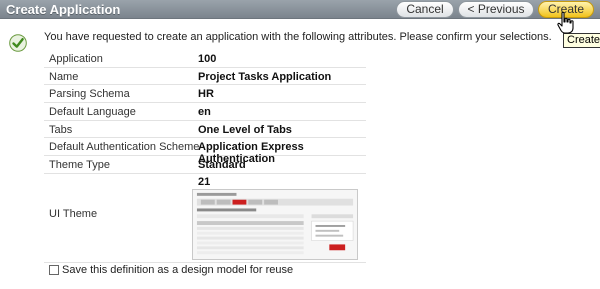  I want to click on attribute-label: Parsing Schema, so click(89, 94).